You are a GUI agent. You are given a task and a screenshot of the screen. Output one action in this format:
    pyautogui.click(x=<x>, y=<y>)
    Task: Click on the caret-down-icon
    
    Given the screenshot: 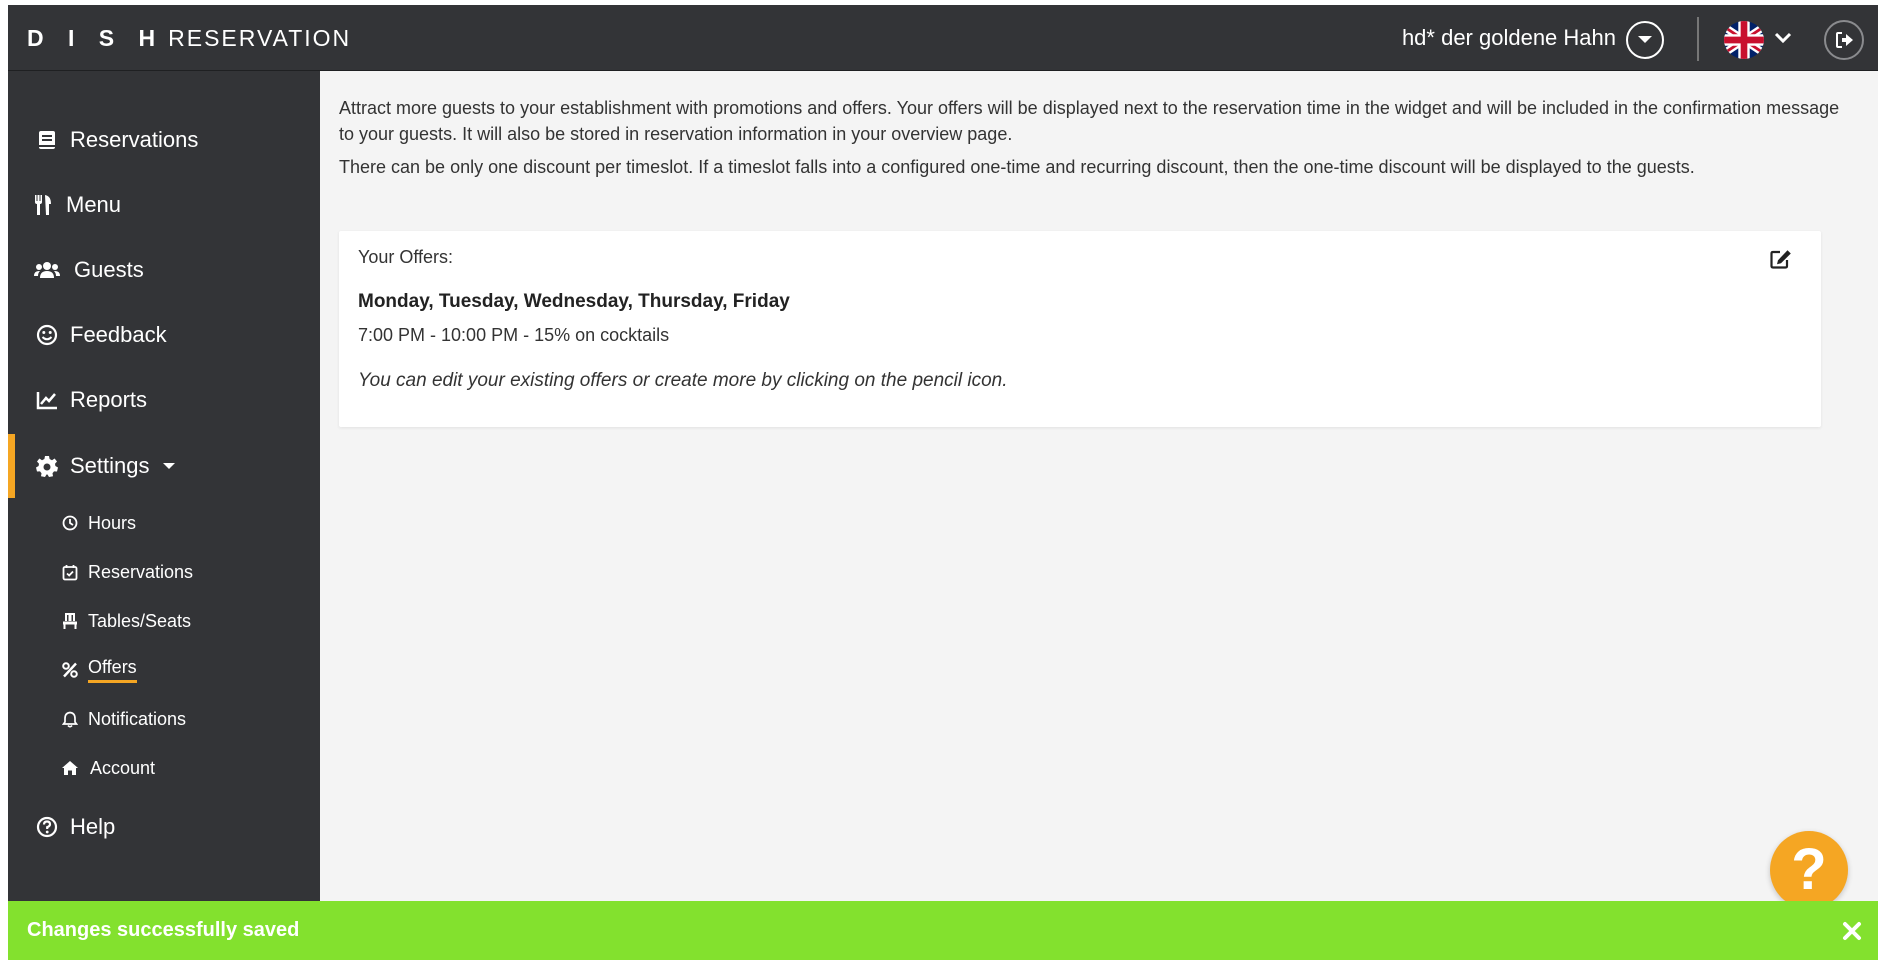 What is the action you would take?
    pyautogui.click(x=169, y=466)
    